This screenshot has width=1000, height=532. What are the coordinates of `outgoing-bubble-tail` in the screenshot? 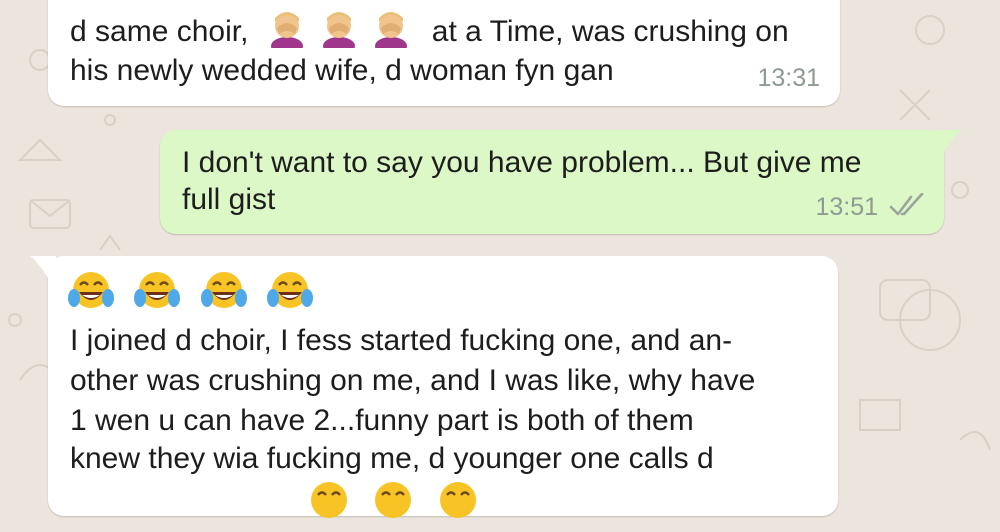 It's located at (949, 141).